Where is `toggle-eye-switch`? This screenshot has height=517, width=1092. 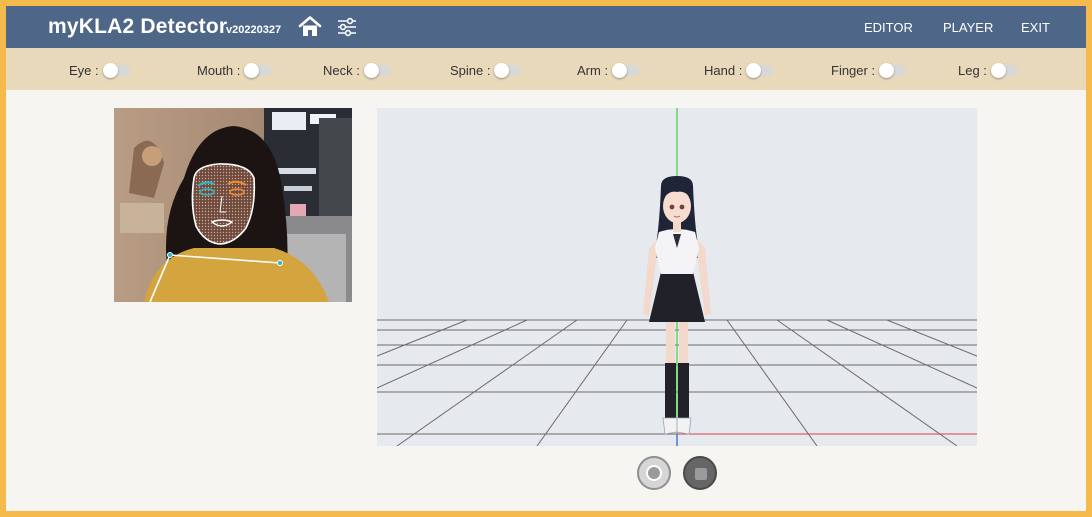 toggle-eye-switch is located at coordinates (116, 70).